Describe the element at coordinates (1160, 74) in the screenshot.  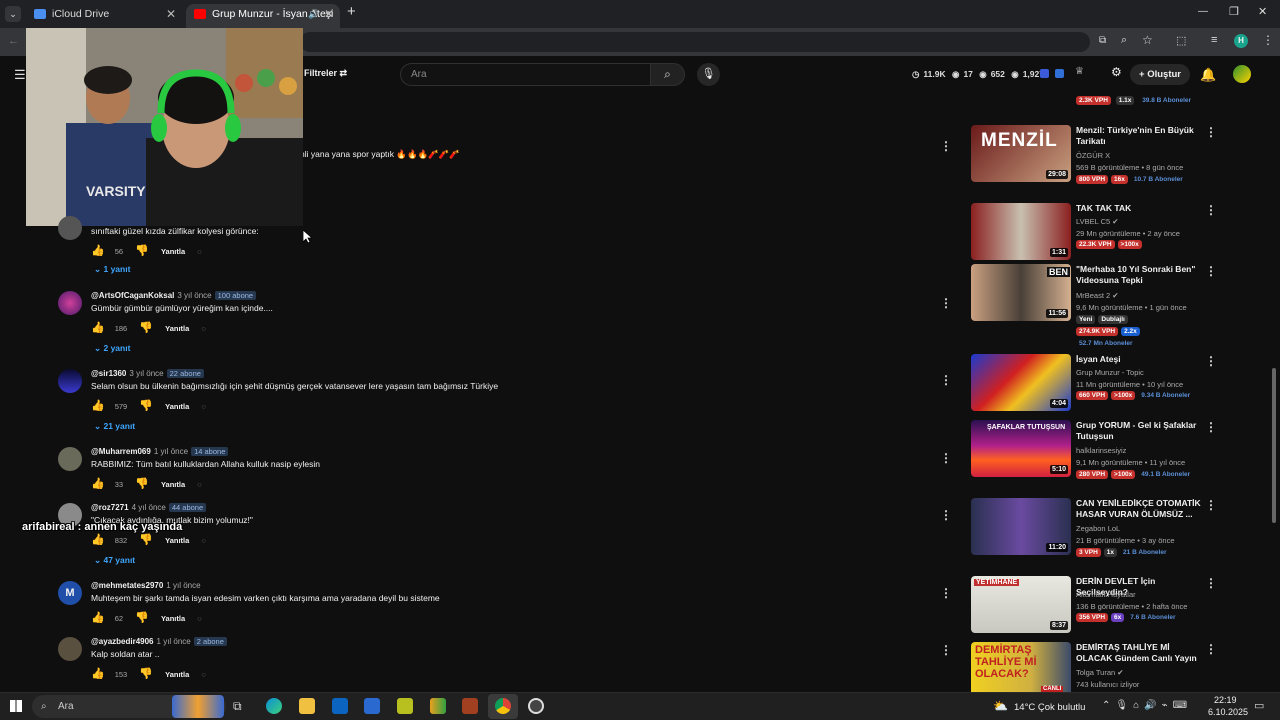
I see `create-button: + Oluştur` at that location.